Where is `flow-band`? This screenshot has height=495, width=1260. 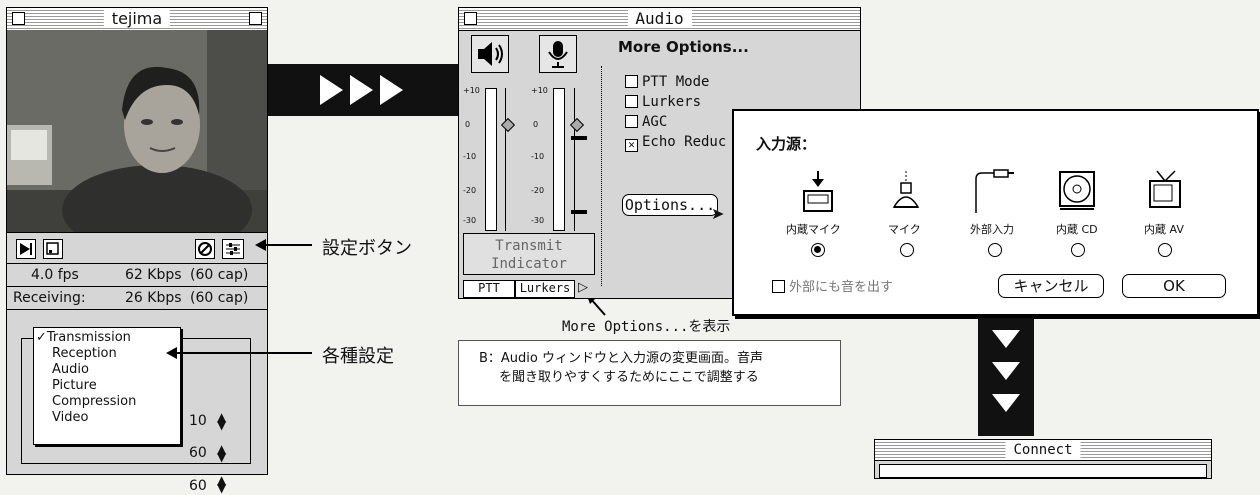 flow-band is located at coordinates (363, 90).